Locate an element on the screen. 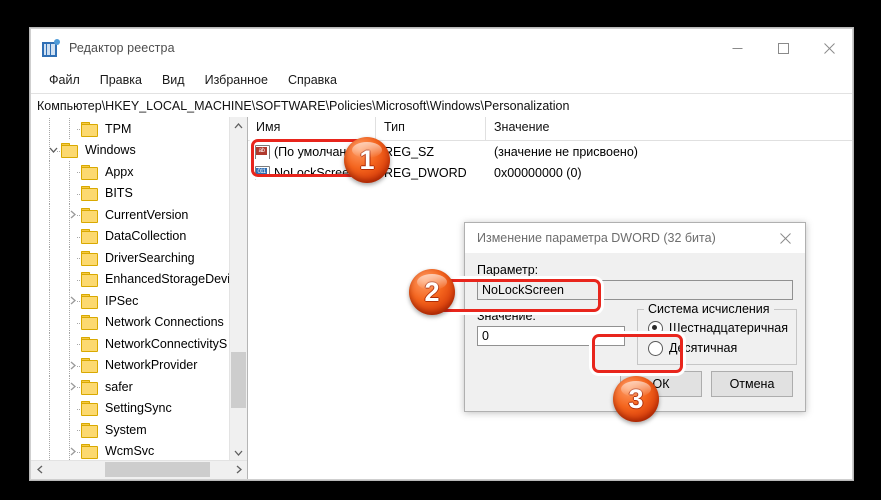  tree-item: NetworkProvider is located at coordinates (130, 365).